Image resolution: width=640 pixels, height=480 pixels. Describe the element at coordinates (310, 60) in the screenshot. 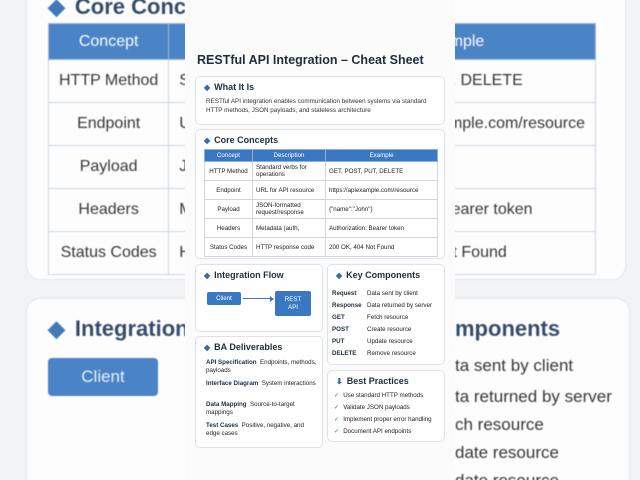

I see `sheet-title: RESTful API Integration – Cheat Sheet` at that location.